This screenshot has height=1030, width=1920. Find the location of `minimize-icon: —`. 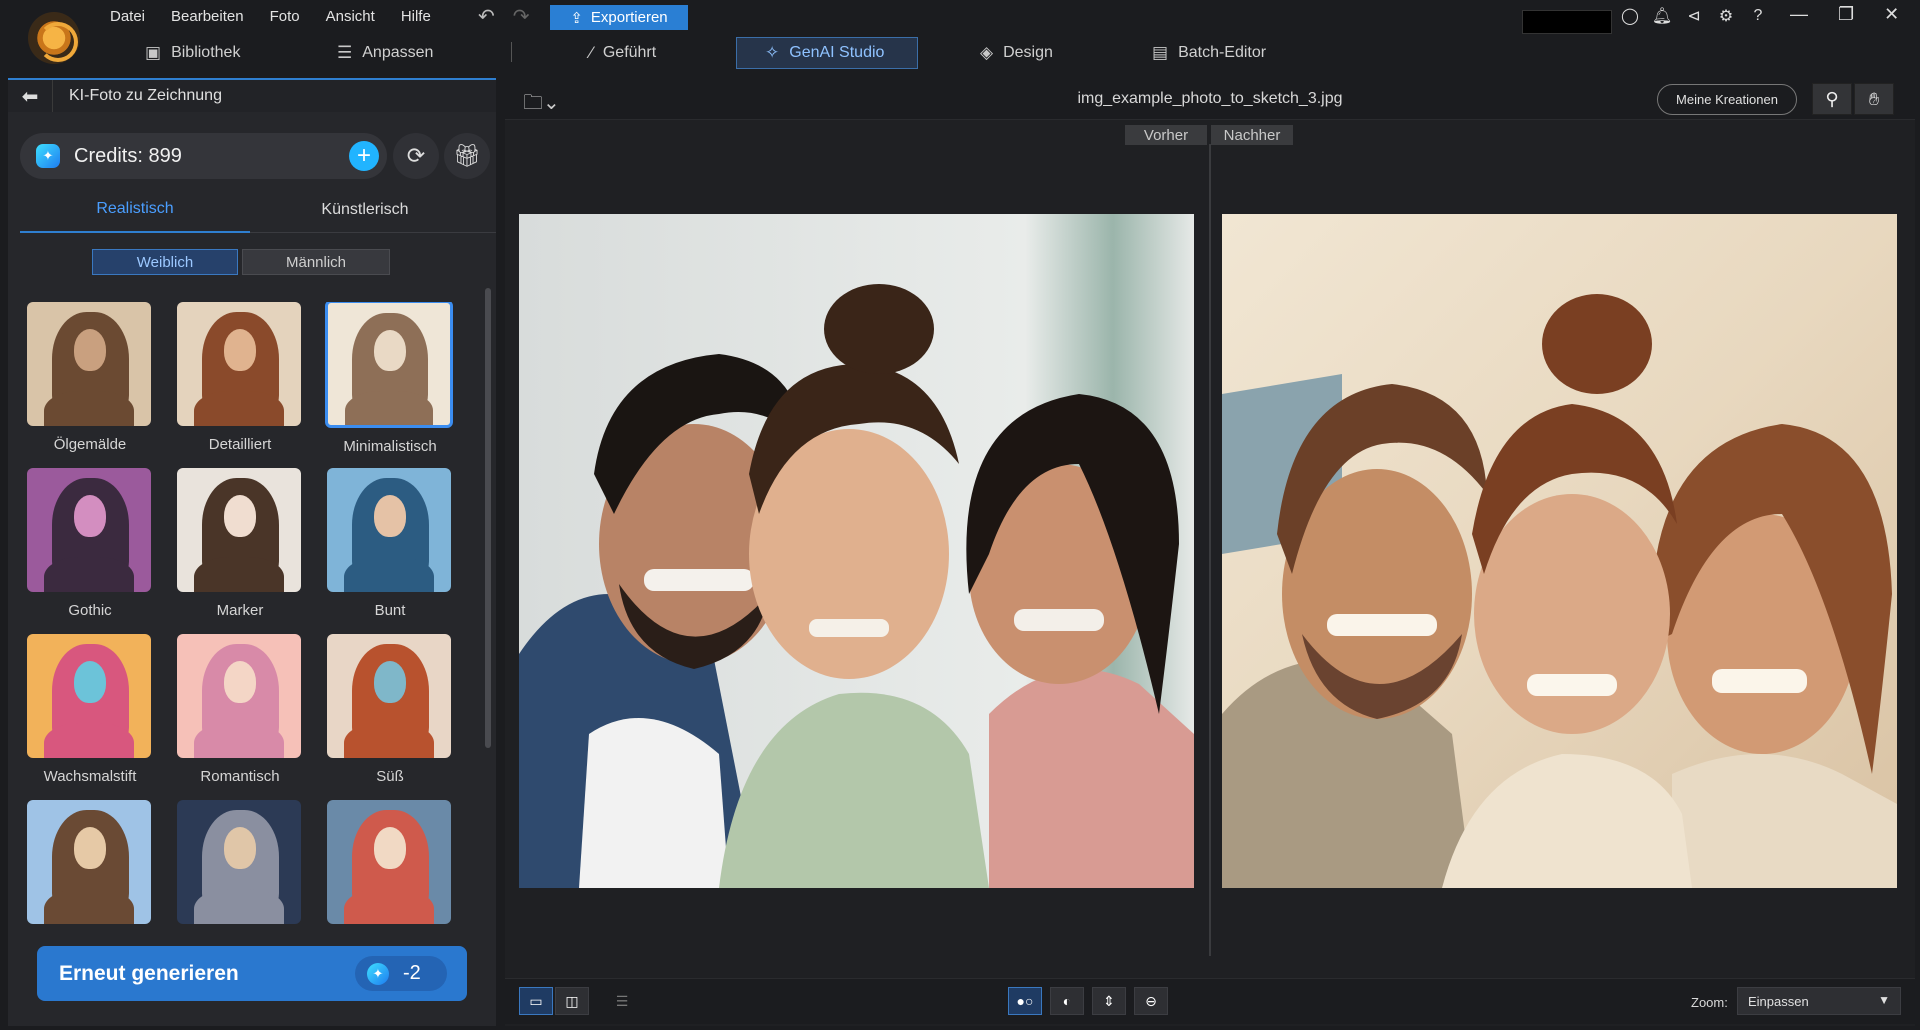

minimize-icon: — is located at coordinates (1799, 14).